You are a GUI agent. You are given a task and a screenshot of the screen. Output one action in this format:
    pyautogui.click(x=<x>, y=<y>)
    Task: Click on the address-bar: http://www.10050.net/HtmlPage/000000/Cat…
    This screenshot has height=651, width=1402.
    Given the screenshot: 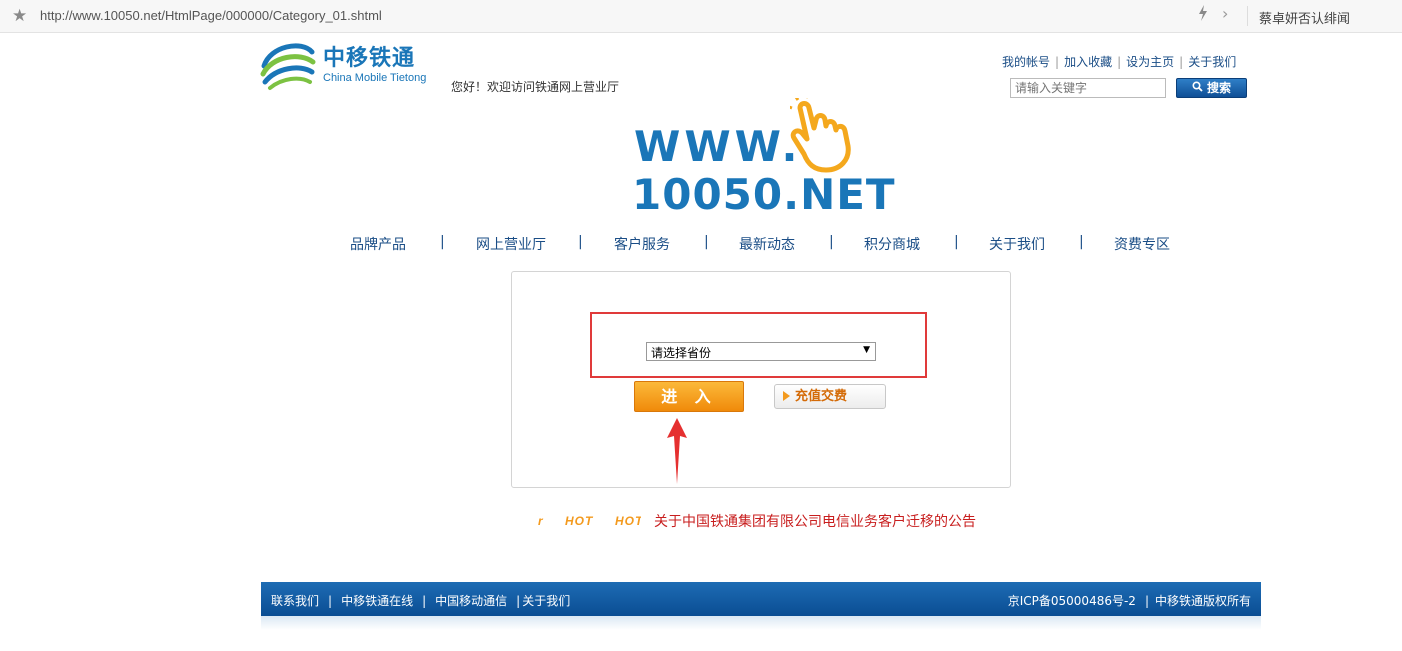 What is the action you would take?
    pyautogui.click(x=211, y=15)
    